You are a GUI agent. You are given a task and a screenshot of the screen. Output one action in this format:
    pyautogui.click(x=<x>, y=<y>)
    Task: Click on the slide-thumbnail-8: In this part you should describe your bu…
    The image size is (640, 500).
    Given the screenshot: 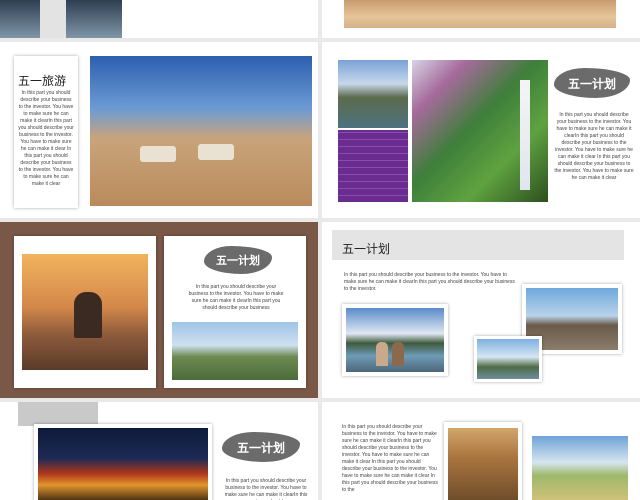 What is the action you would take?
    pyautogui.click(x=481, y=451)
    